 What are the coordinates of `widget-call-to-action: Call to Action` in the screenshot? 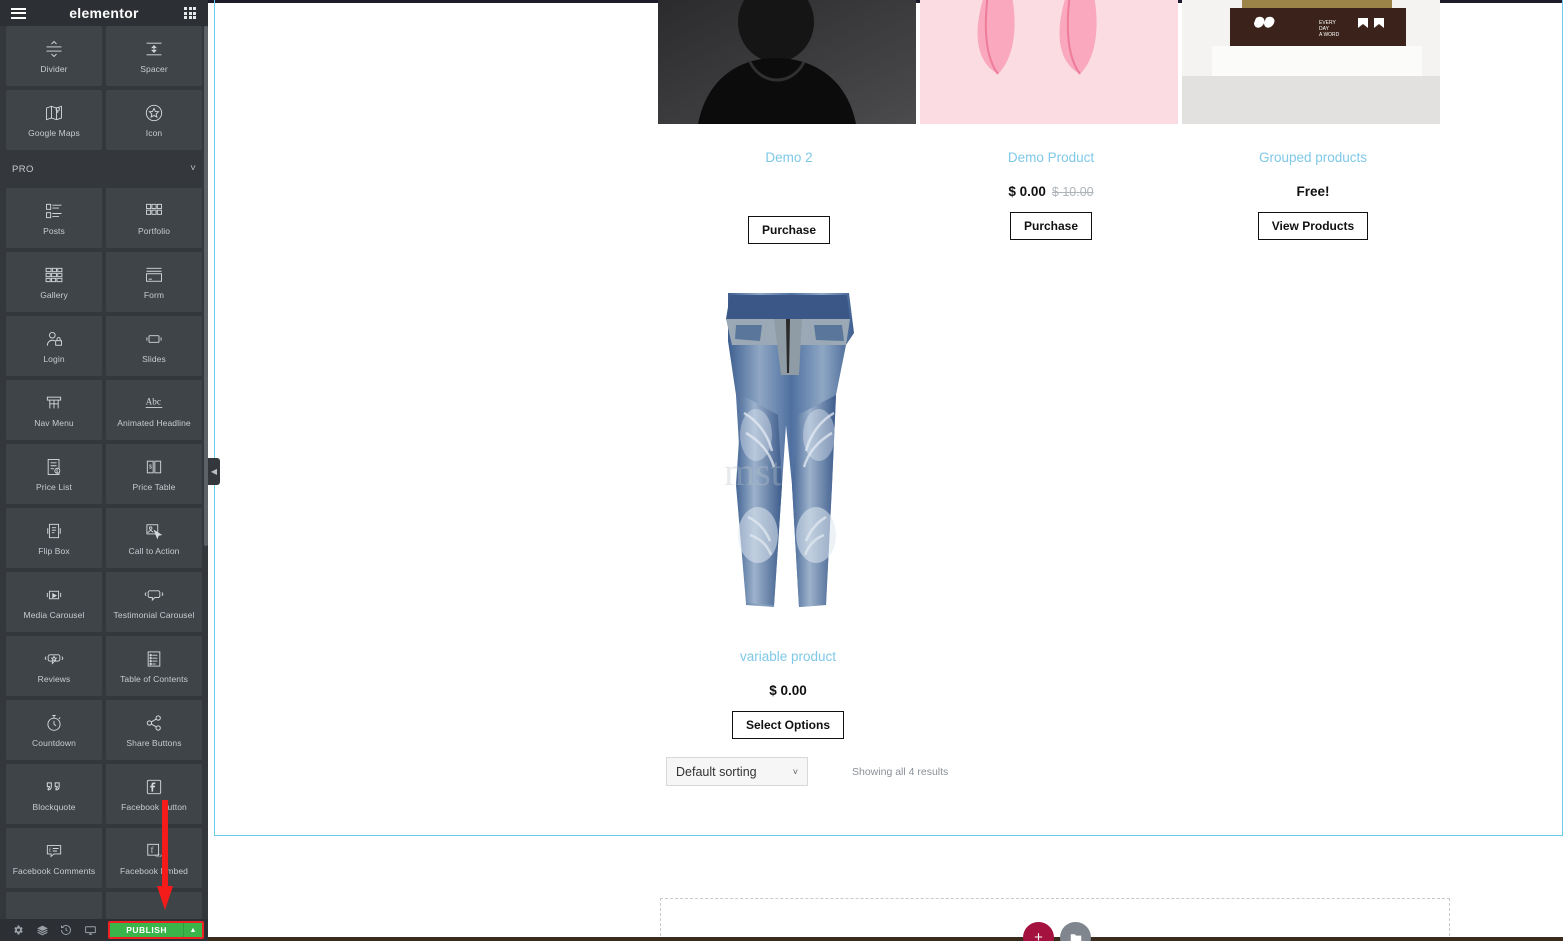 It's located at (154, 538).